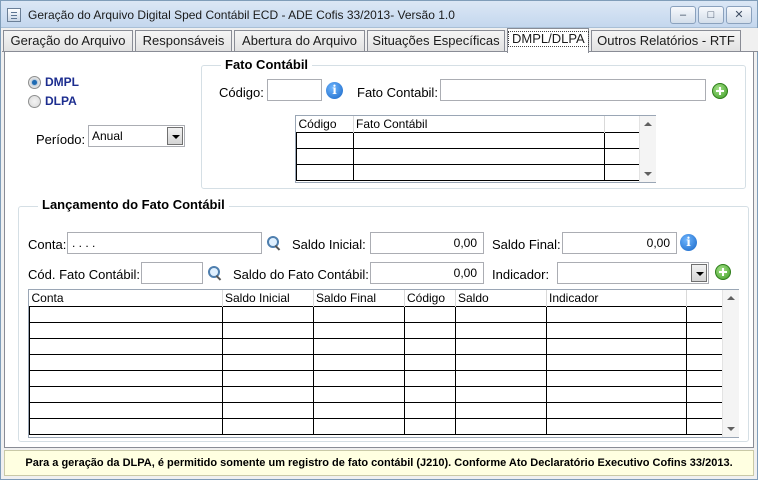 Image resolution: width=758 pixels, height=480 pixels. I want to click on fato-contabil-grid: Código Fato Contábil, so click(475, 149).